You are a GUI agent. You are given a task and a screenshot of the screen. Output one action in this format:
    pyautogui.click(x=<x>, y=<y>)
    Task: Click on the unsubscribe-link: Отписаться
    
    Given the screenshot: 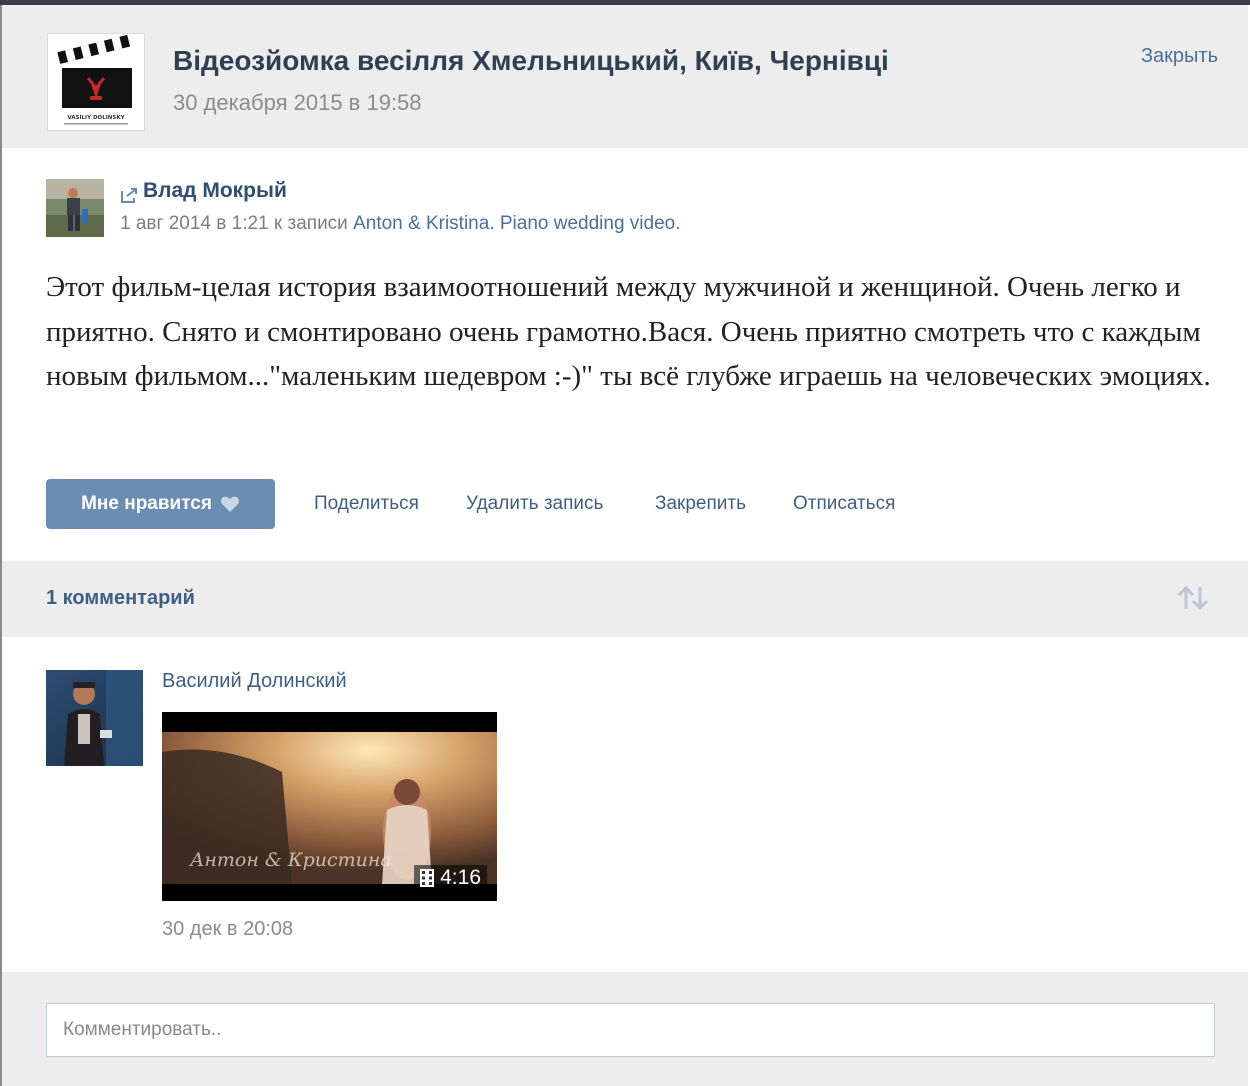 What is the action you would take?
    pyautogui.click(x=844, y=504)
    